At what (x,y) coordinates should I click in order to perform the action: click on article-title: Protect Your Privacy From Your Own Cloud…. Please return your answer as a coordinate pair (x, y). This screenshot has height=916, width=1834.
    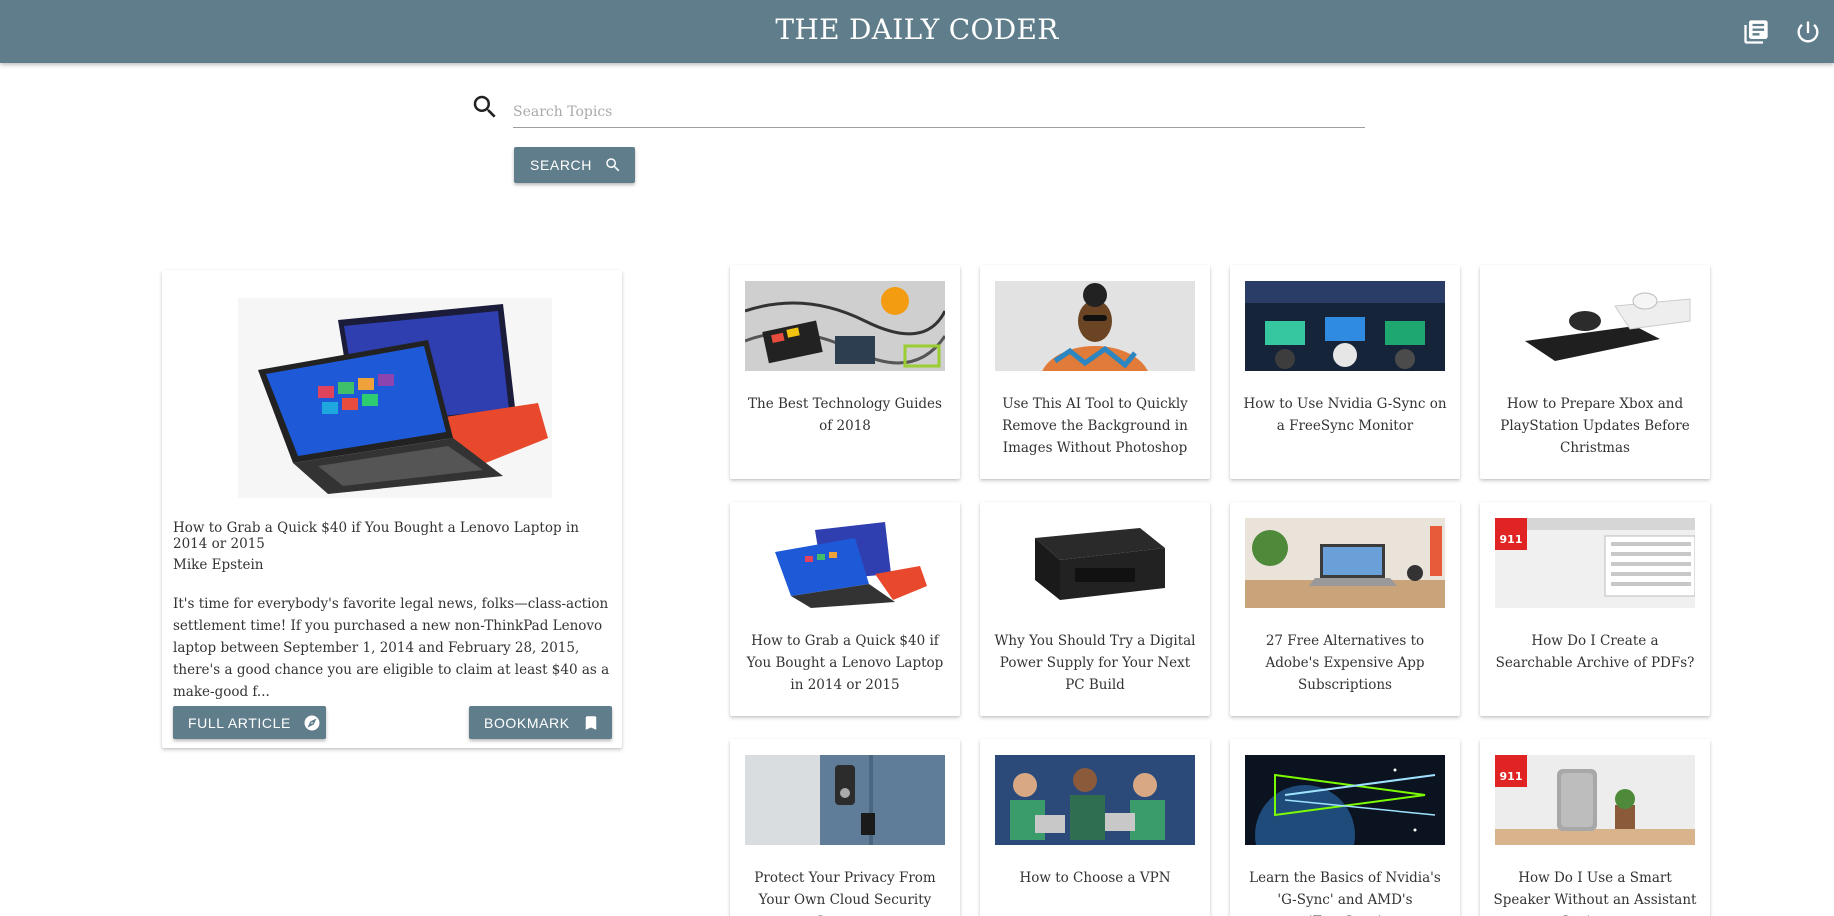
    Looking at the image, I should click on (845, 893).